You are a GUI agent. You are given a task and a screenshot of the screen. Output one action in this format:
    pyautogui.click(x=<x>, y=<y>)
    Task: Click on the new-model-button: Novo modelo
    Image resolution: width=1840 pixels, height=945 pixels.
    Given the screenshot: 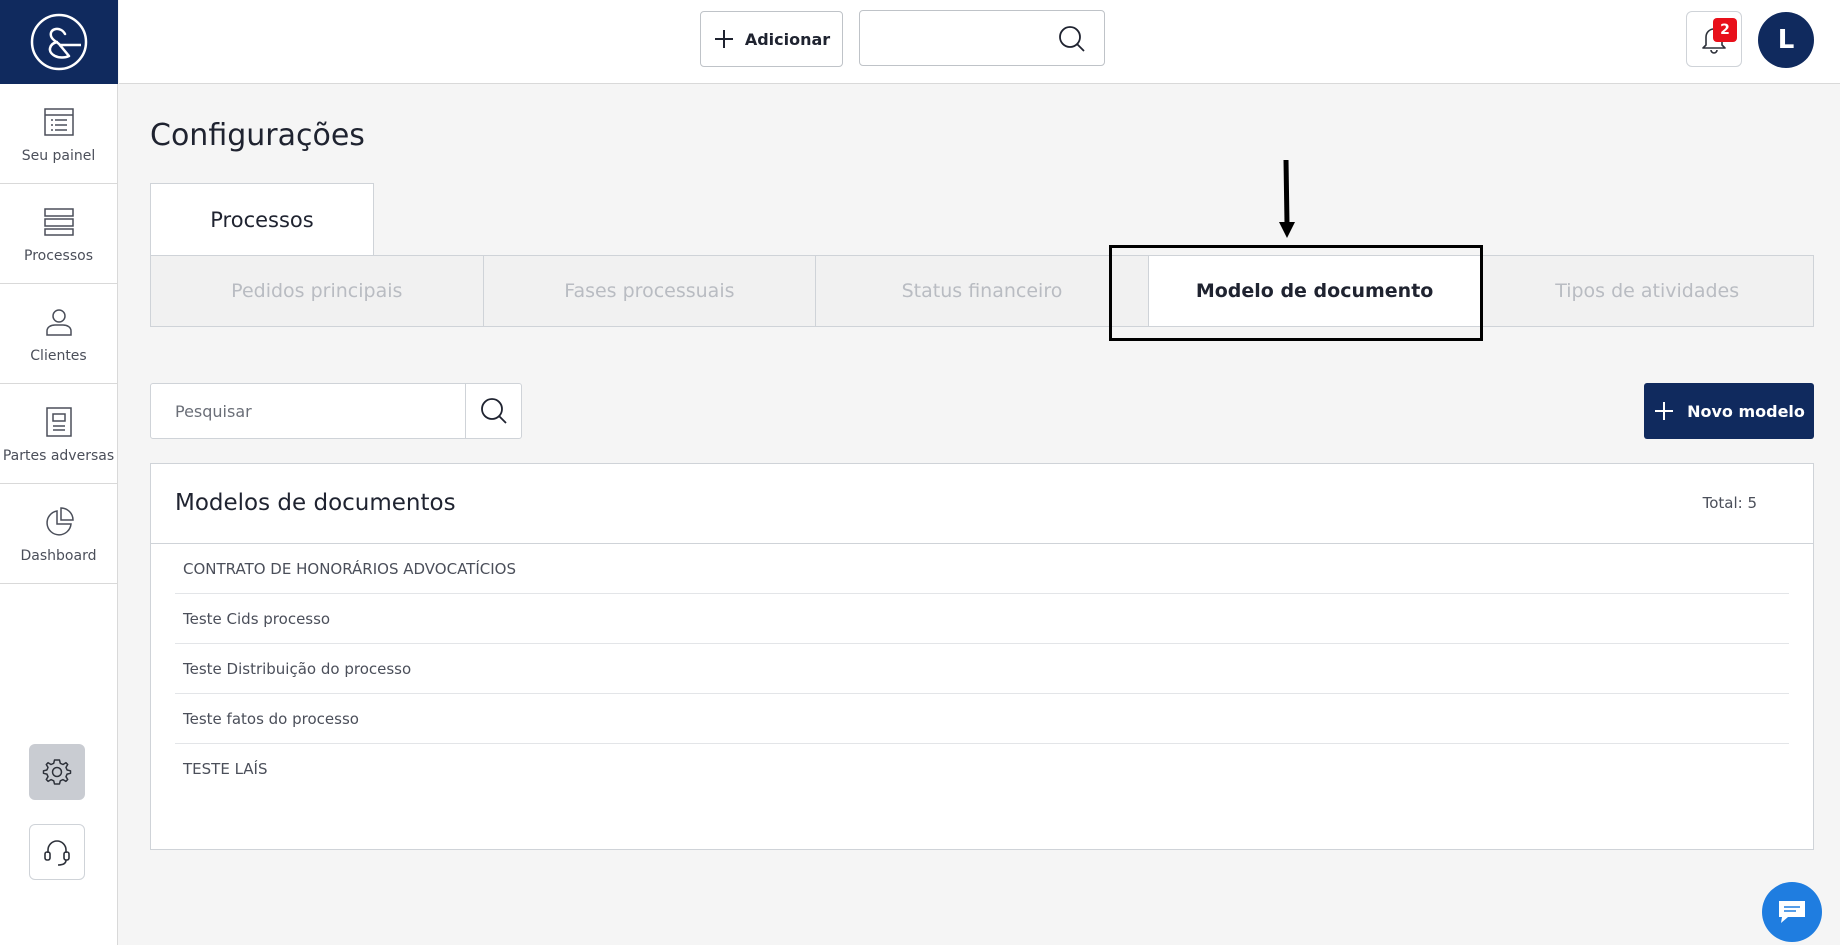 What is the action you would take?
    pyautogui.click(x=1729, y=411)
    